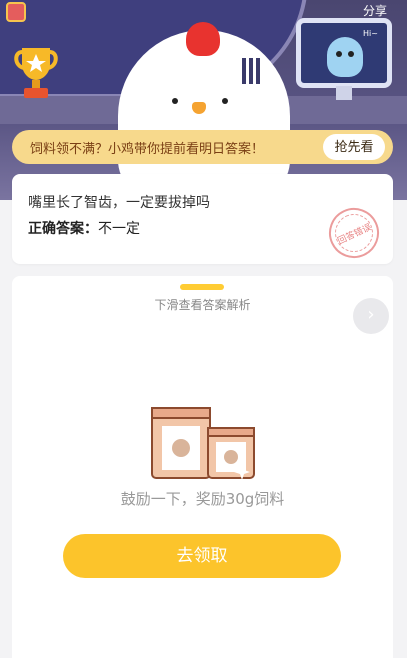 The width and height of the screenshot is (407, 658). What do you see at coordinates (16, 12) in the screenshot?
I see `badge-icon` at bounding box center [16, 12].